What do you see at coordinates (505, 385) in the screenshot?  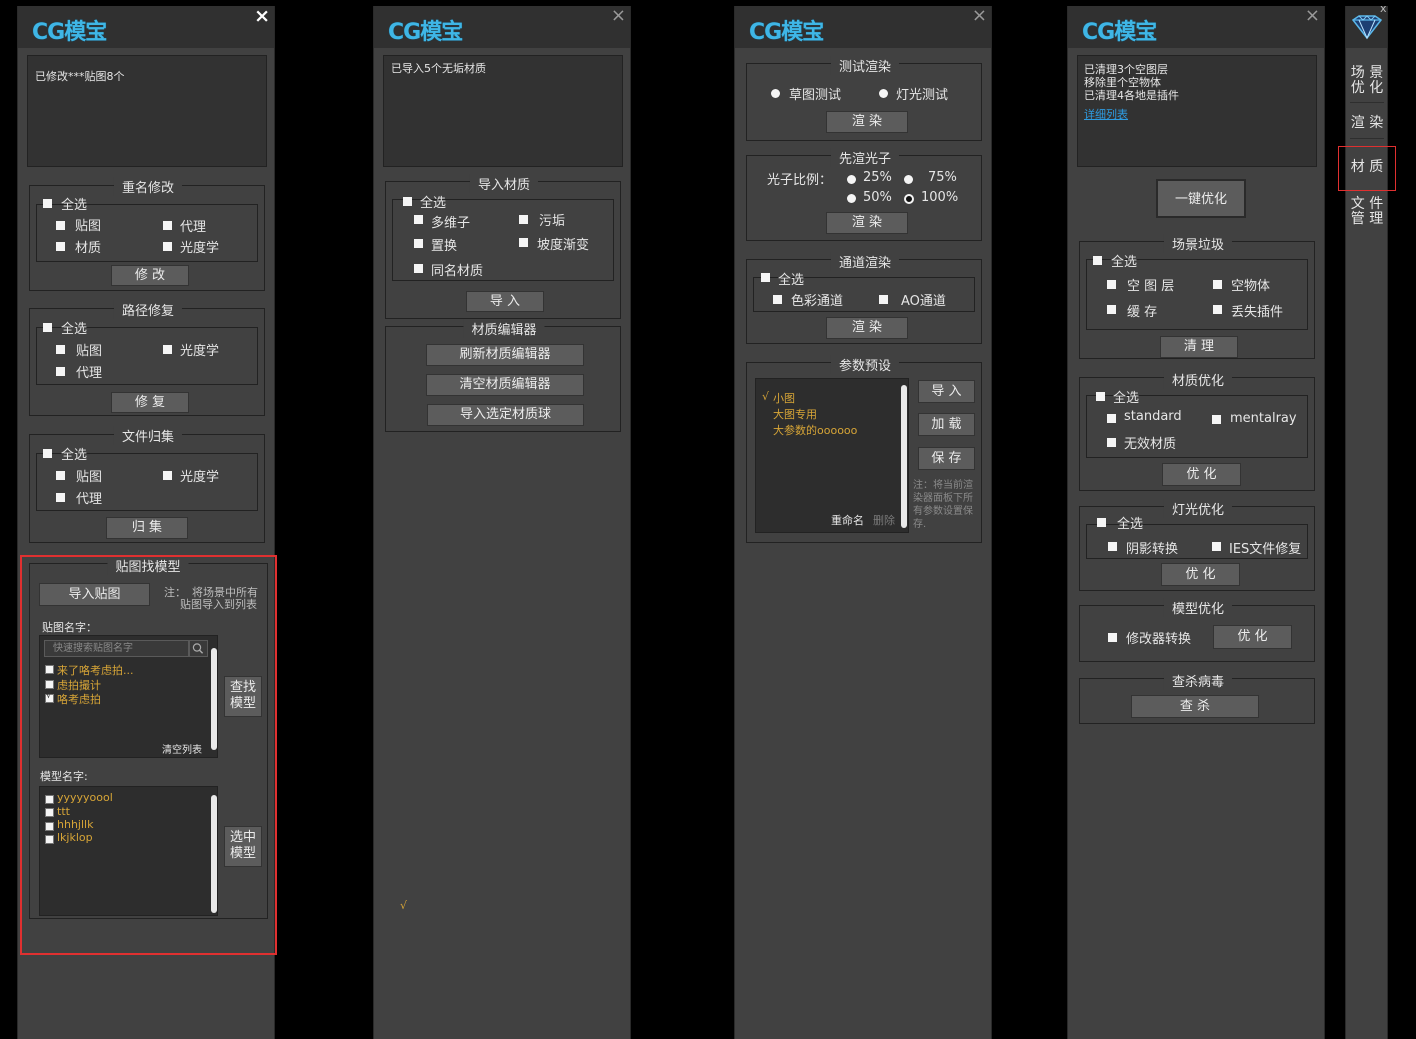 I see `clear-material-editor-button: 清空材质编辑器` at bounding box center [505, 385].